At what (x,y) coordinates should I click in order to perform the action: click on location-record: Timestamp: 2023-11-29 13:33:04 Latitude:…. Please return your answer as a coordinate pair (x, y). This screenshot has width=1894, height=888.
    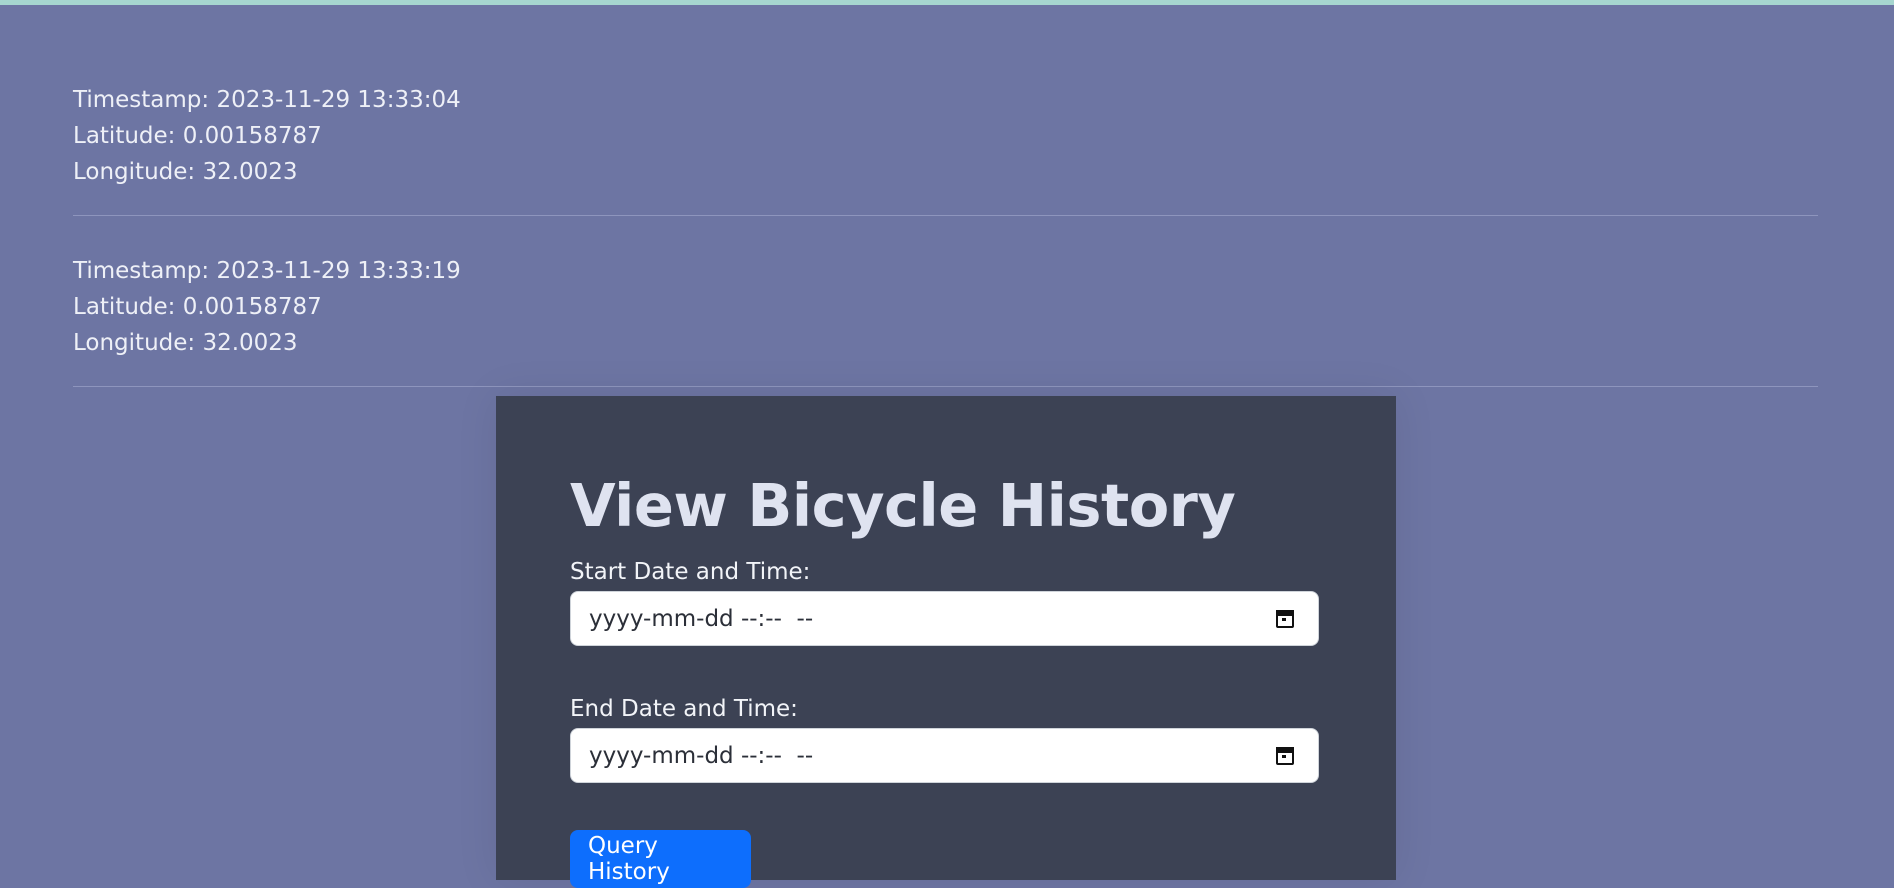
    Looking at the image, I should click on (945, 149).